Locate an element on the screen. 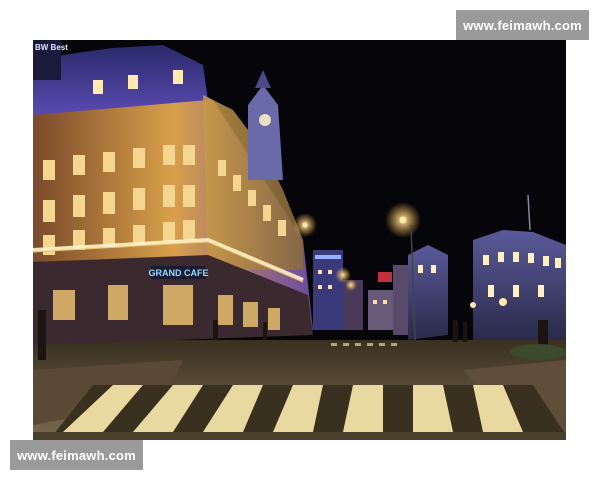  watermark-bottom: www.feimawh.com is located at coordinates (76, 455).